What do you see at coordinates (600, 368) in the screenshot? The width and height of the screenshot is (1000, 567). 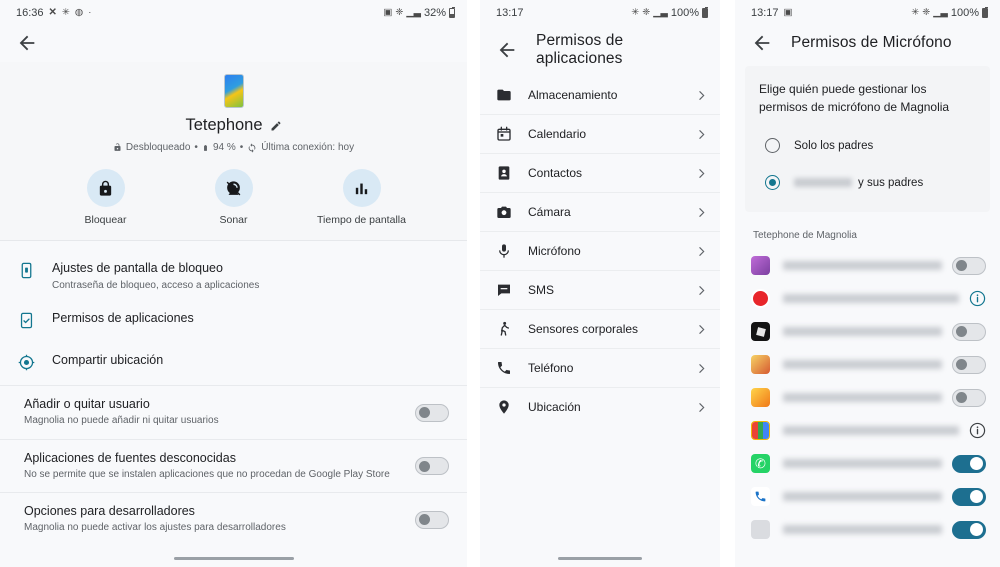 I see `permission-item-telefono: Teléfono` at bounding box center [600, 368].